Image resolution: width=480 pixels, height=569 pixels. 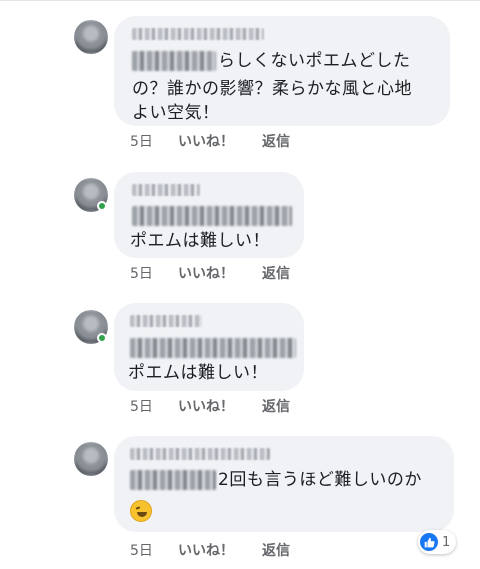 I want to click on reaction-summary: 1, so click(x=437, y=542).